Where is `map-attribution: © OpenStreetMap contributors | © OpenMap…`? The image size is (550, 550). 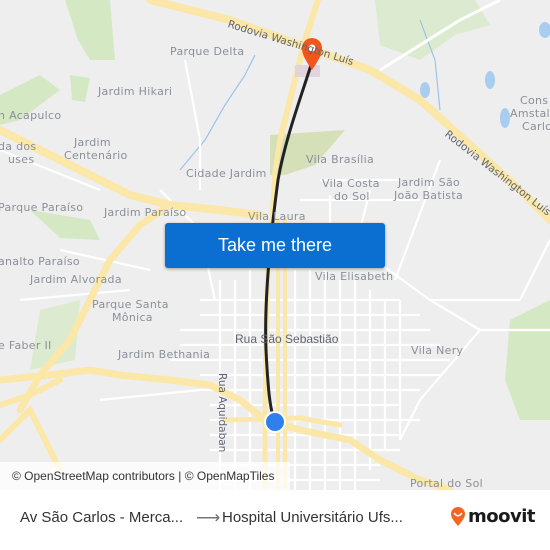 map-attribution: © OpenStreetMap contributors | © OpenMap… is located at coordinates (145, 476).